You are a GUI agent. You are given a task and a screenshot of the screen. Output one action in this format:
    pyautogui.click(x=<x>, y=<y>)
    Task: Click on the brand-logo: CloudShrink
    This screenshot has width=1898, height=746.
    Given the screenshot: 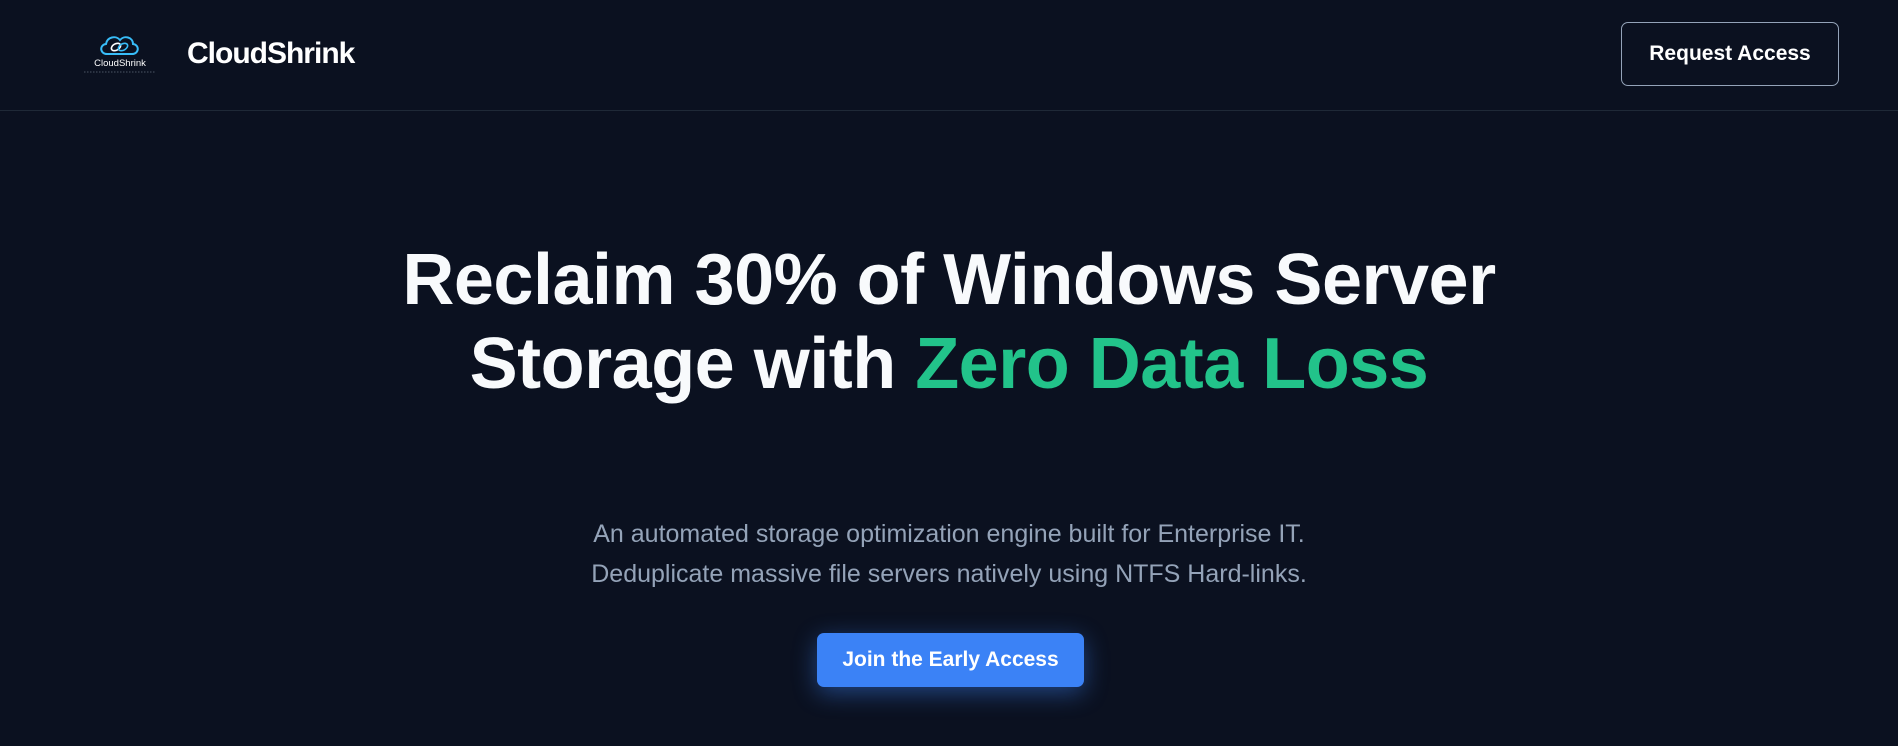 What is the action you would take?
    pyautogui.click(x=120, y=53)
    